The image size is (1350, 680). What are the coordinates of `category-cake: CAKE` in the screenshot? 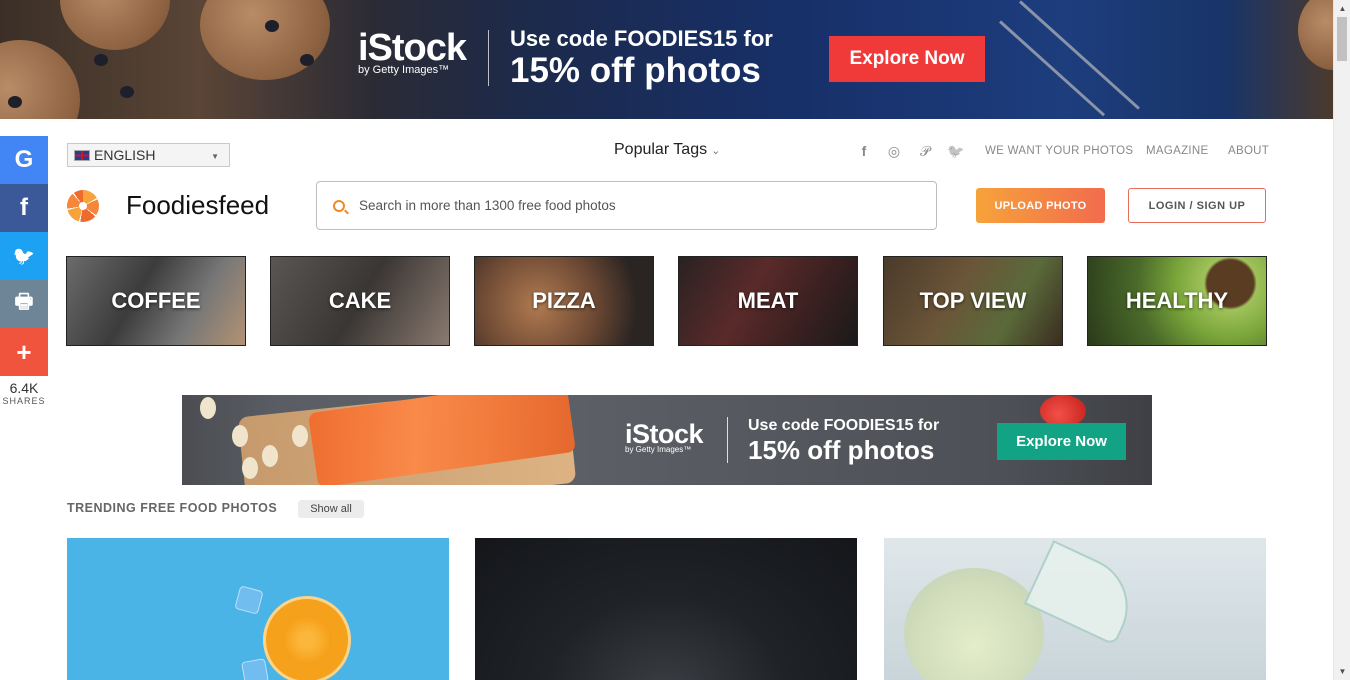 It's located at (360, 301).